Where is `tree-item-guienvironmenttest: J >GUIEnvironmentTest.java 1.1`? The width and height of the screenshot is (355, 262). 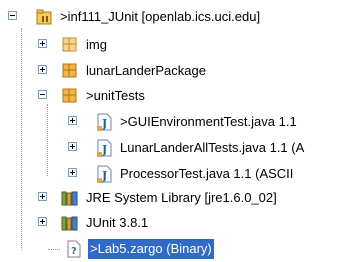
tree-item-guienvironmenttest: J >GUIEnvironmentTest.java 1.1 is located at coordinates (177, 122).